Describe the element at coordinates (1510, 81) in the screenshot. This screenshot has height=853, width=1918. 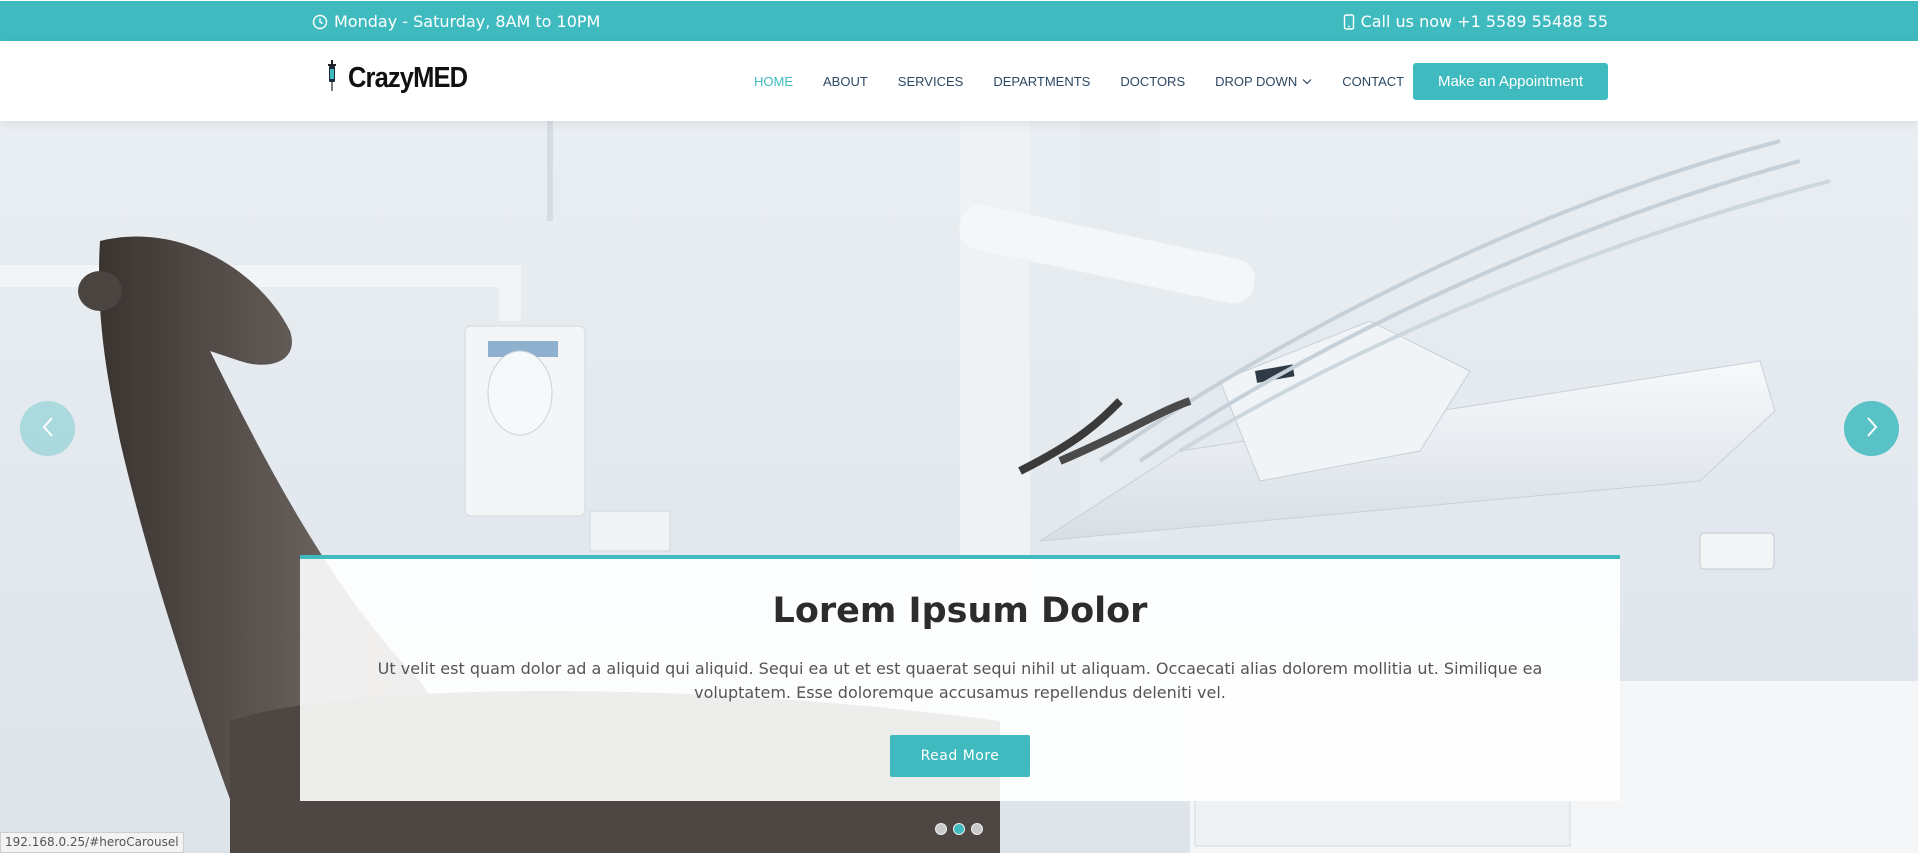
I see `make-appointment-button: Make an Appointment` at that location.